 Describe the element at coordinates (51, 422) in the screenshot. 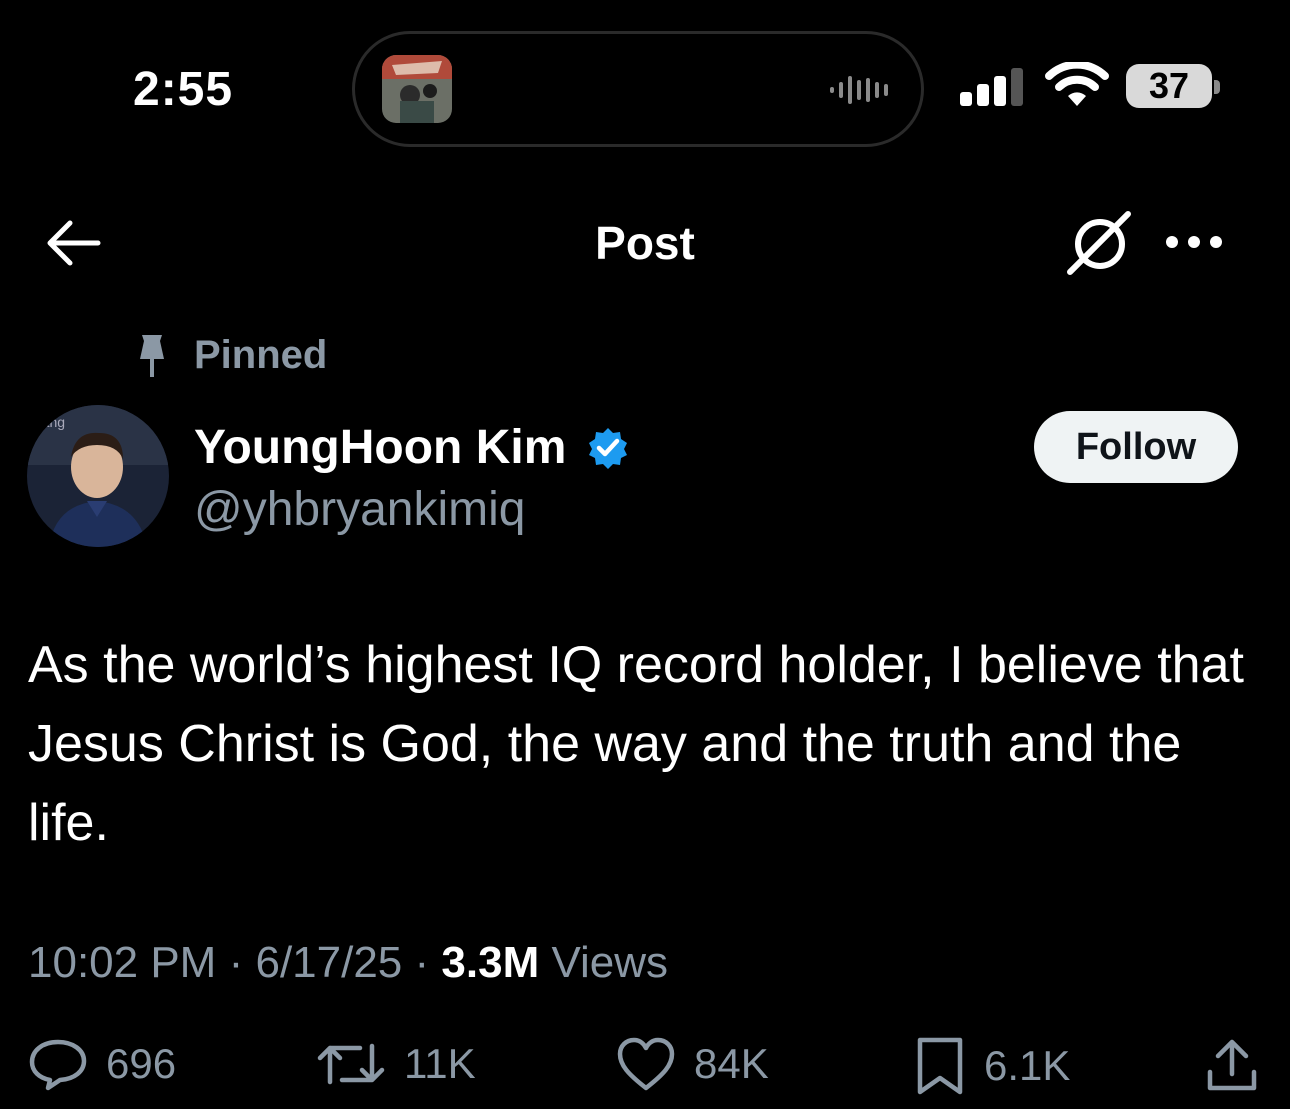

I see `svg-text: rang` at that location.